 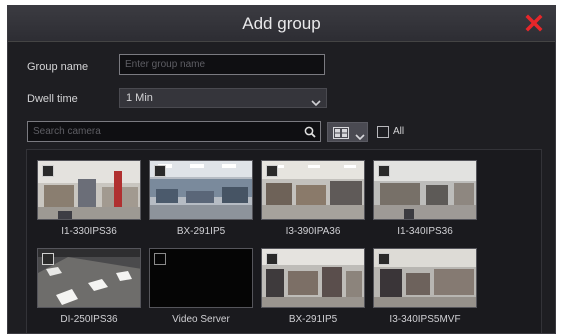 I want to click on camera-name: I3-340IPS5MVF, so click(x=425, y=319).